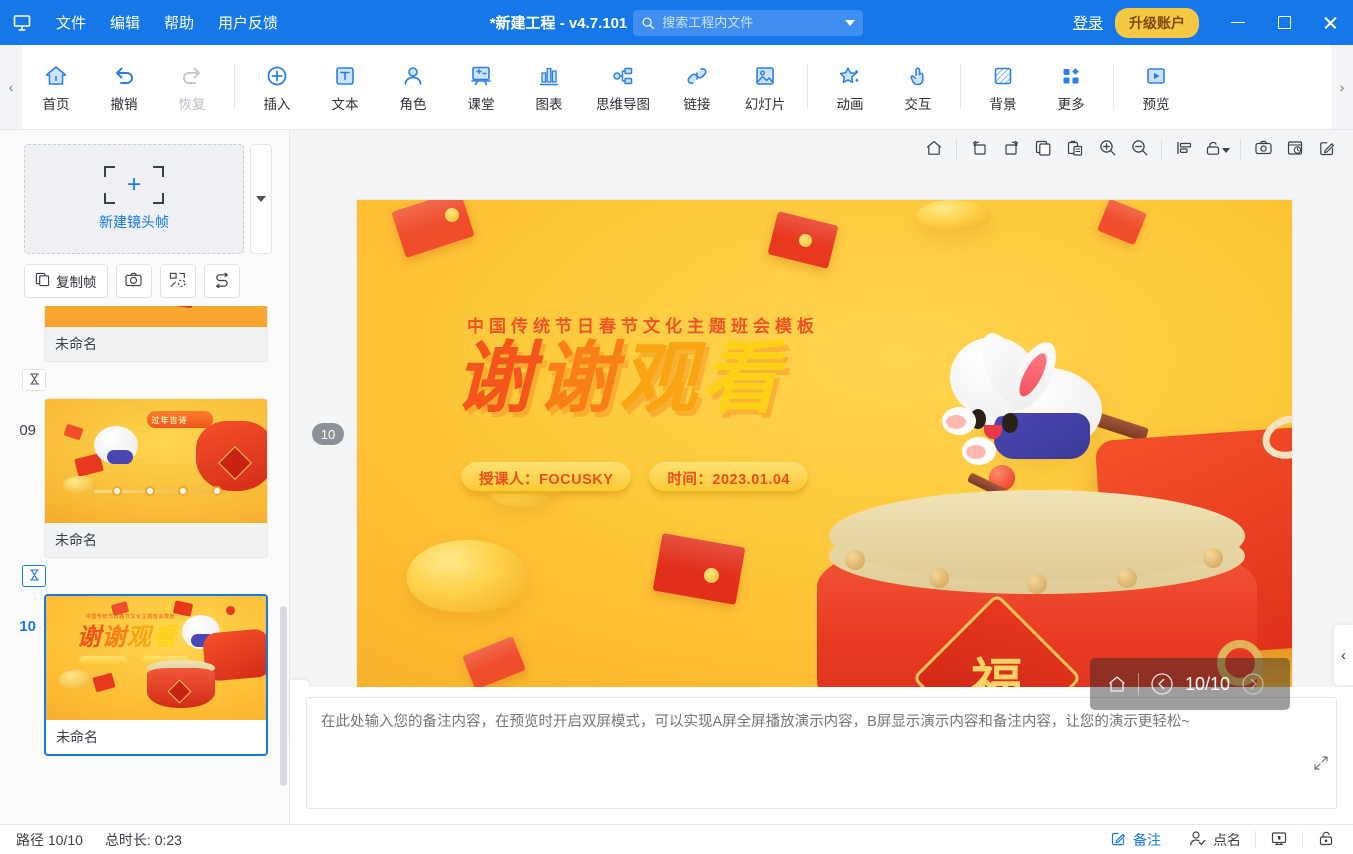 The width and height of the screenshot is (1353, 854). What do you see at coordinates (1011, 150) in the screenshot?
I see `rotate-right-button` at bounding box center [1011, 150].